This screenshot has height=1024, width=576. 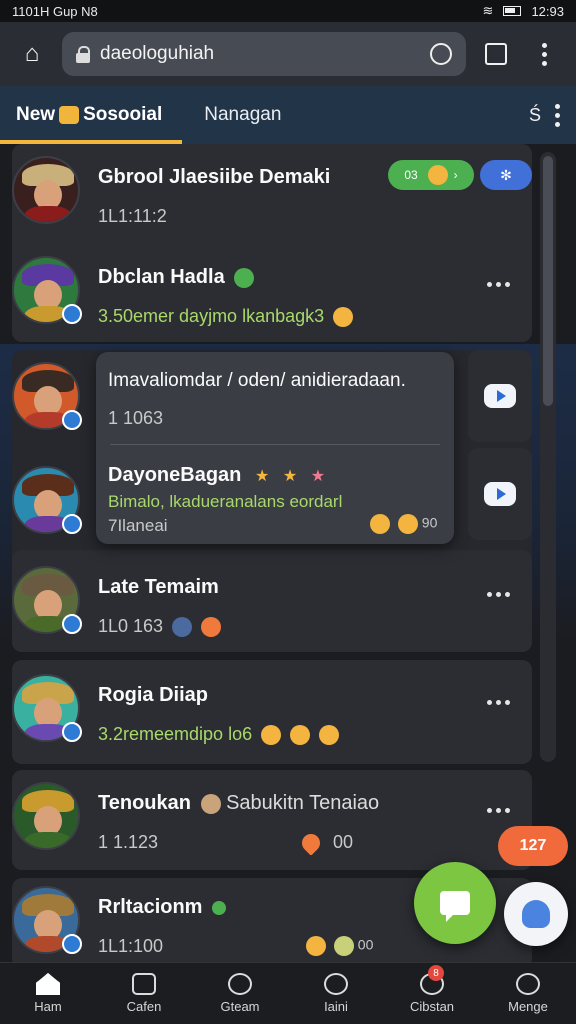 What do you see at coordinates (441, 54) in the screenshot?
I see `reload-icon` at bounding box center [441, 54].